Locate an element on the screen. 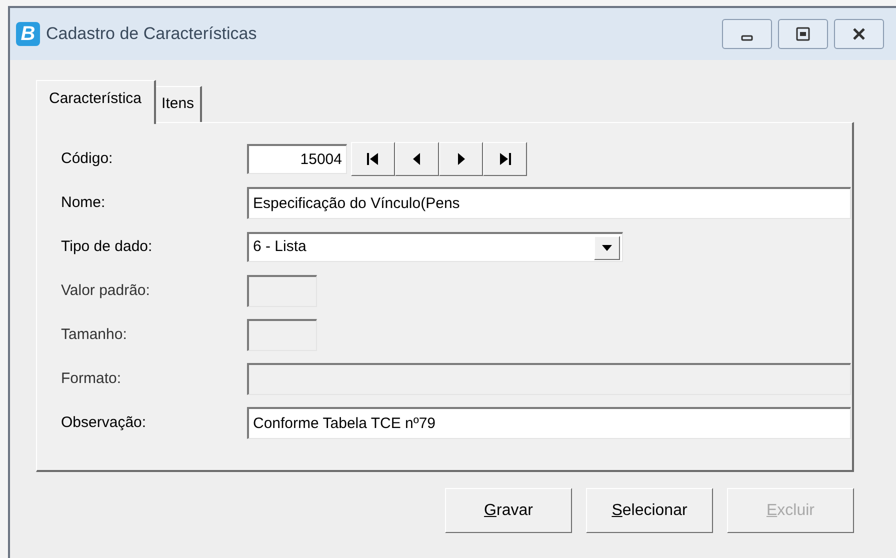  close-icon is located at coordinates (859, 34).